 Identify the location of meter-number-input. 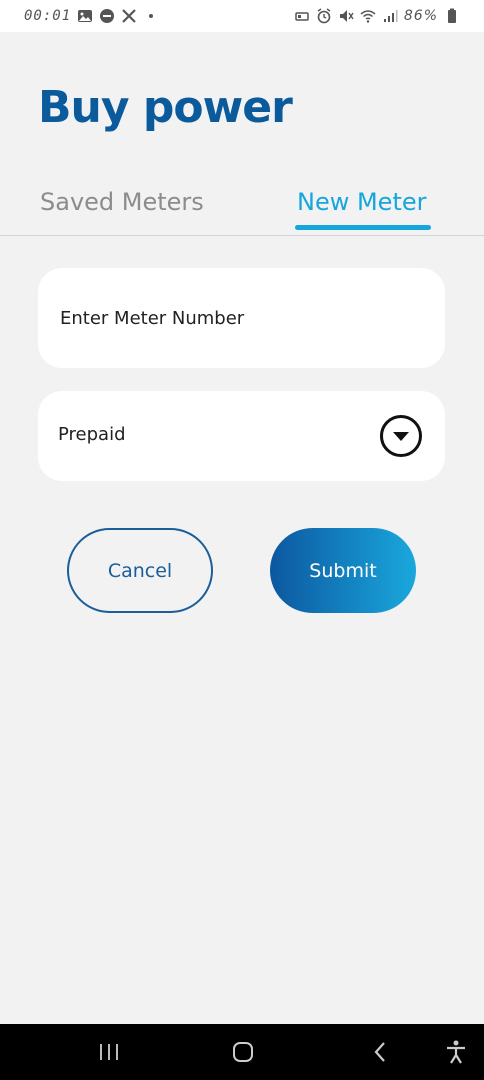
(240, 318).